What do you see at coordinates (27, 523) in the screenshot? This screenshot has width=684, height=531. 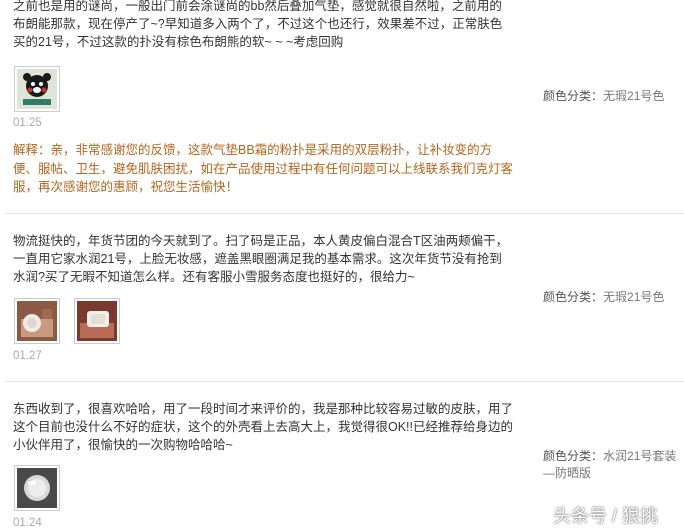 I see `review-date: 01.24` at bounding box center [27, 523].